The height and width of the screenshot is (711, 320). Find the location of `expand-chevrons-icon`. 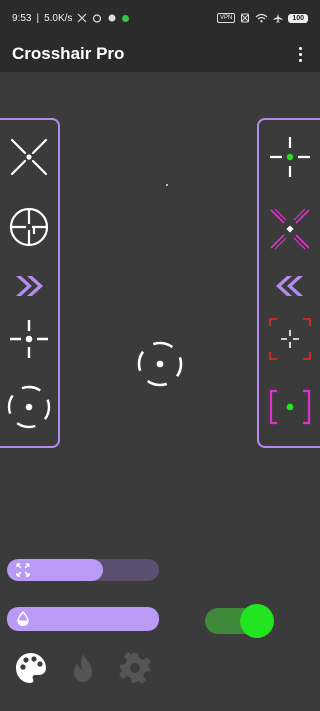

expand-chevrons-icon is located at coordinates (29, 286).